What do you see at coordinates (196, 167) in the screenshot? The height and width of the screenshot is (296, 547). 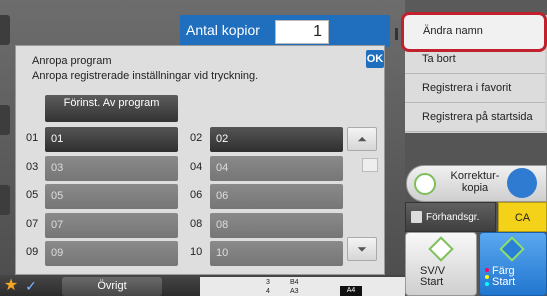 I see `slot-number: 04` at bounding box center [196, 167].